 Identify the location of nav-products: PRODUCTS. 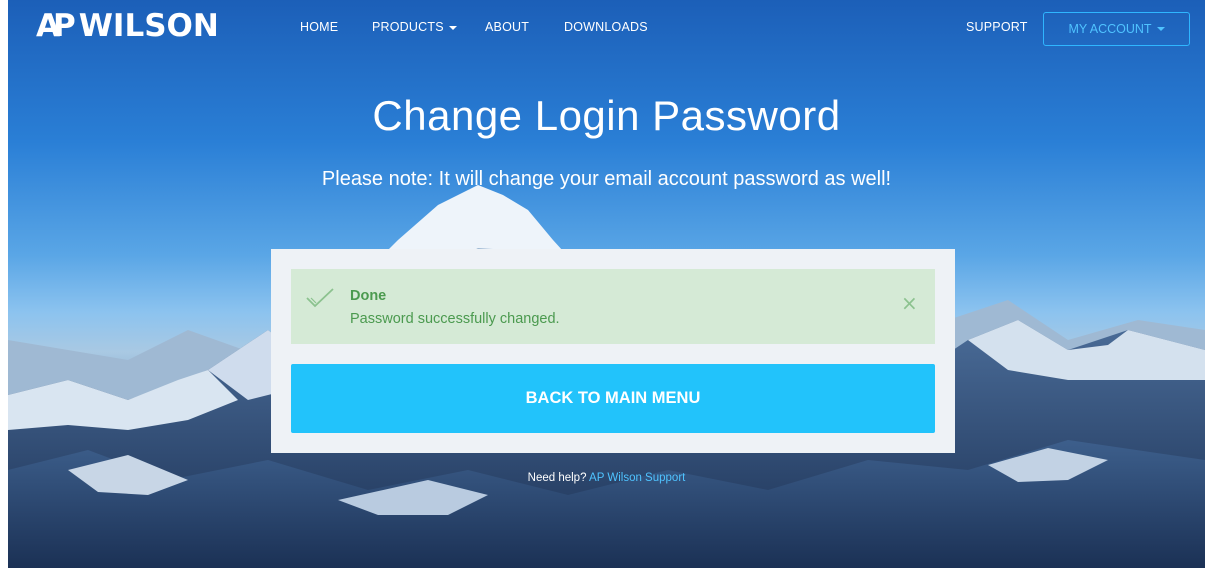
(414, 27).